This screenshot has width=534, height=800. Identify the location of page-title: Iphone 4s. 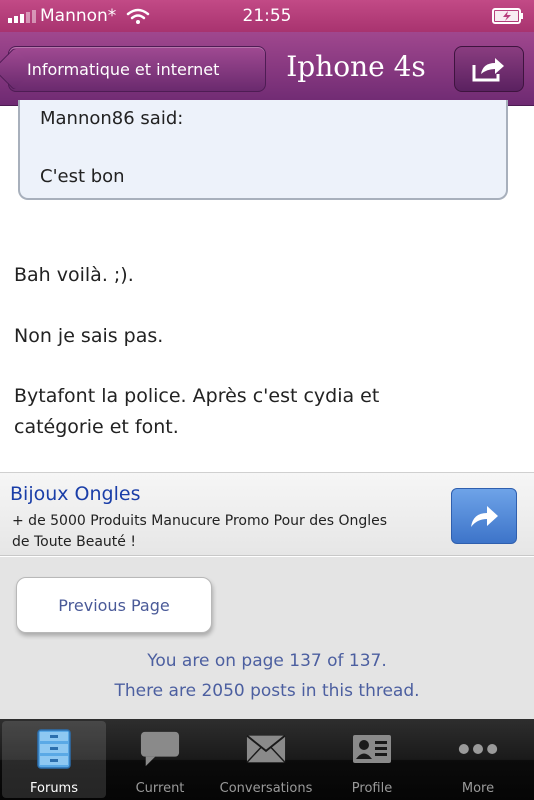
(356, 66).